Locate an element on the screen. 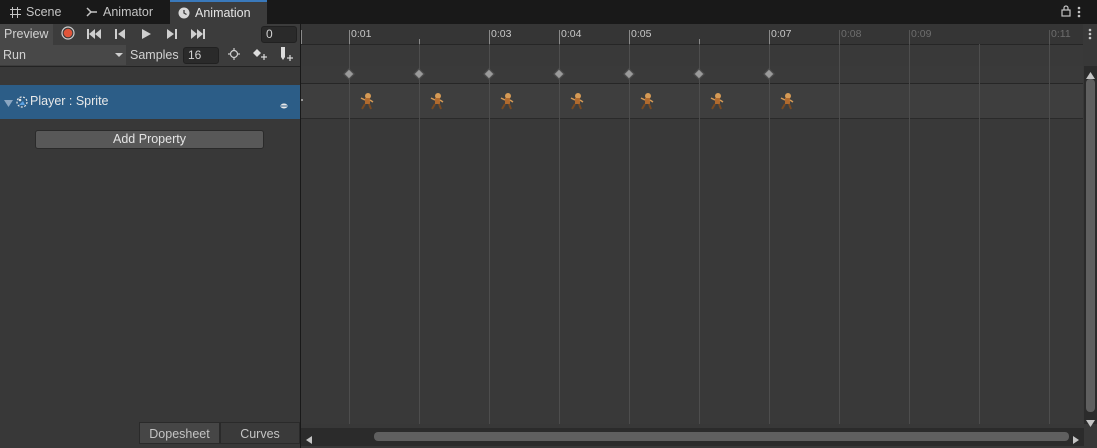 Image resolution: width=1097 pixels, height=448 pixels. add-keyframe-icon is located at coordinates (260, 55).